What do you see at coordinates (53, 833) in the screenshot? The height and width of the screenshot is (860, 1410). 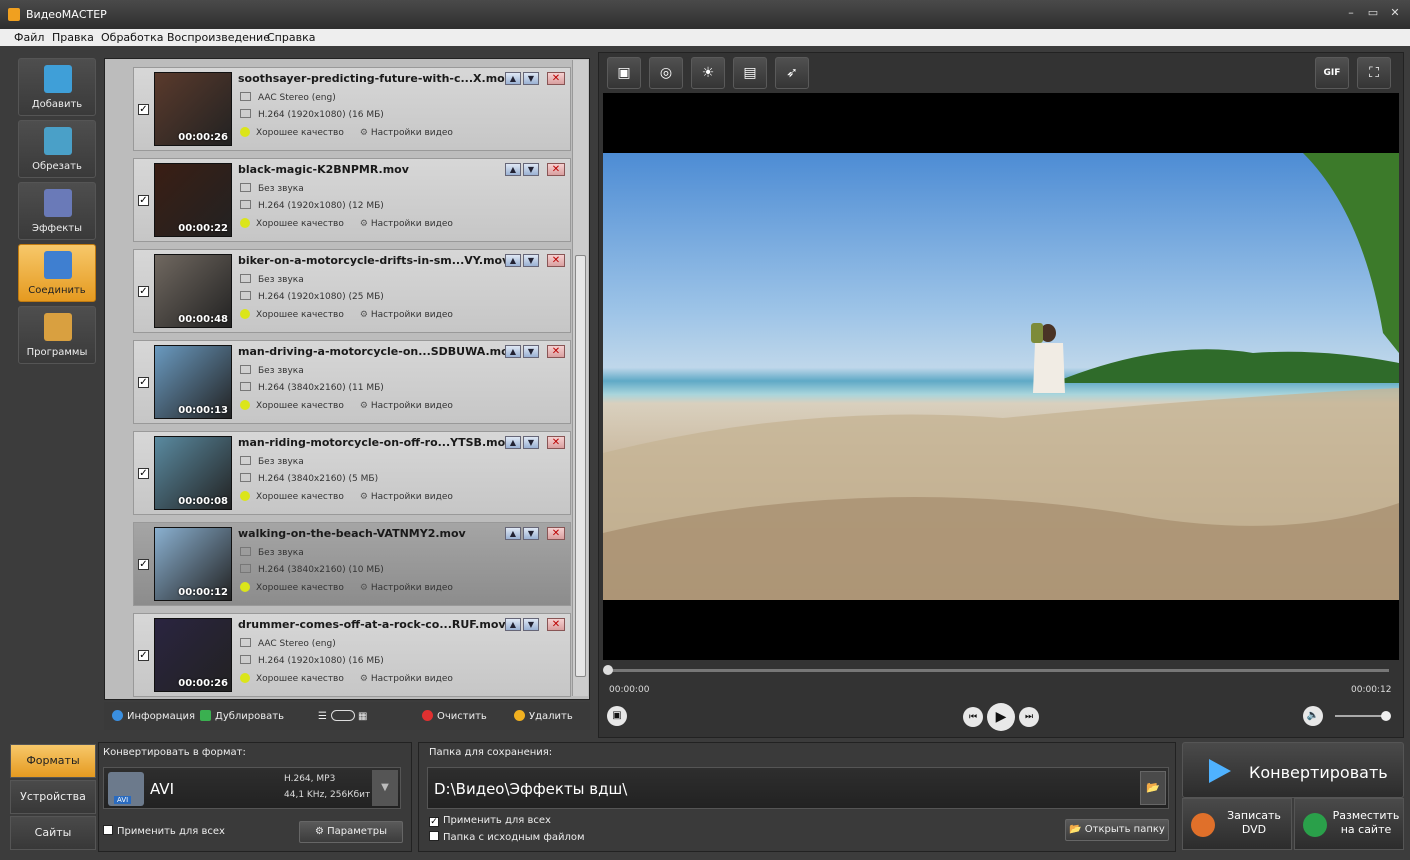 I see `tab-sites: Сайты` at bounding box center [53, 833].